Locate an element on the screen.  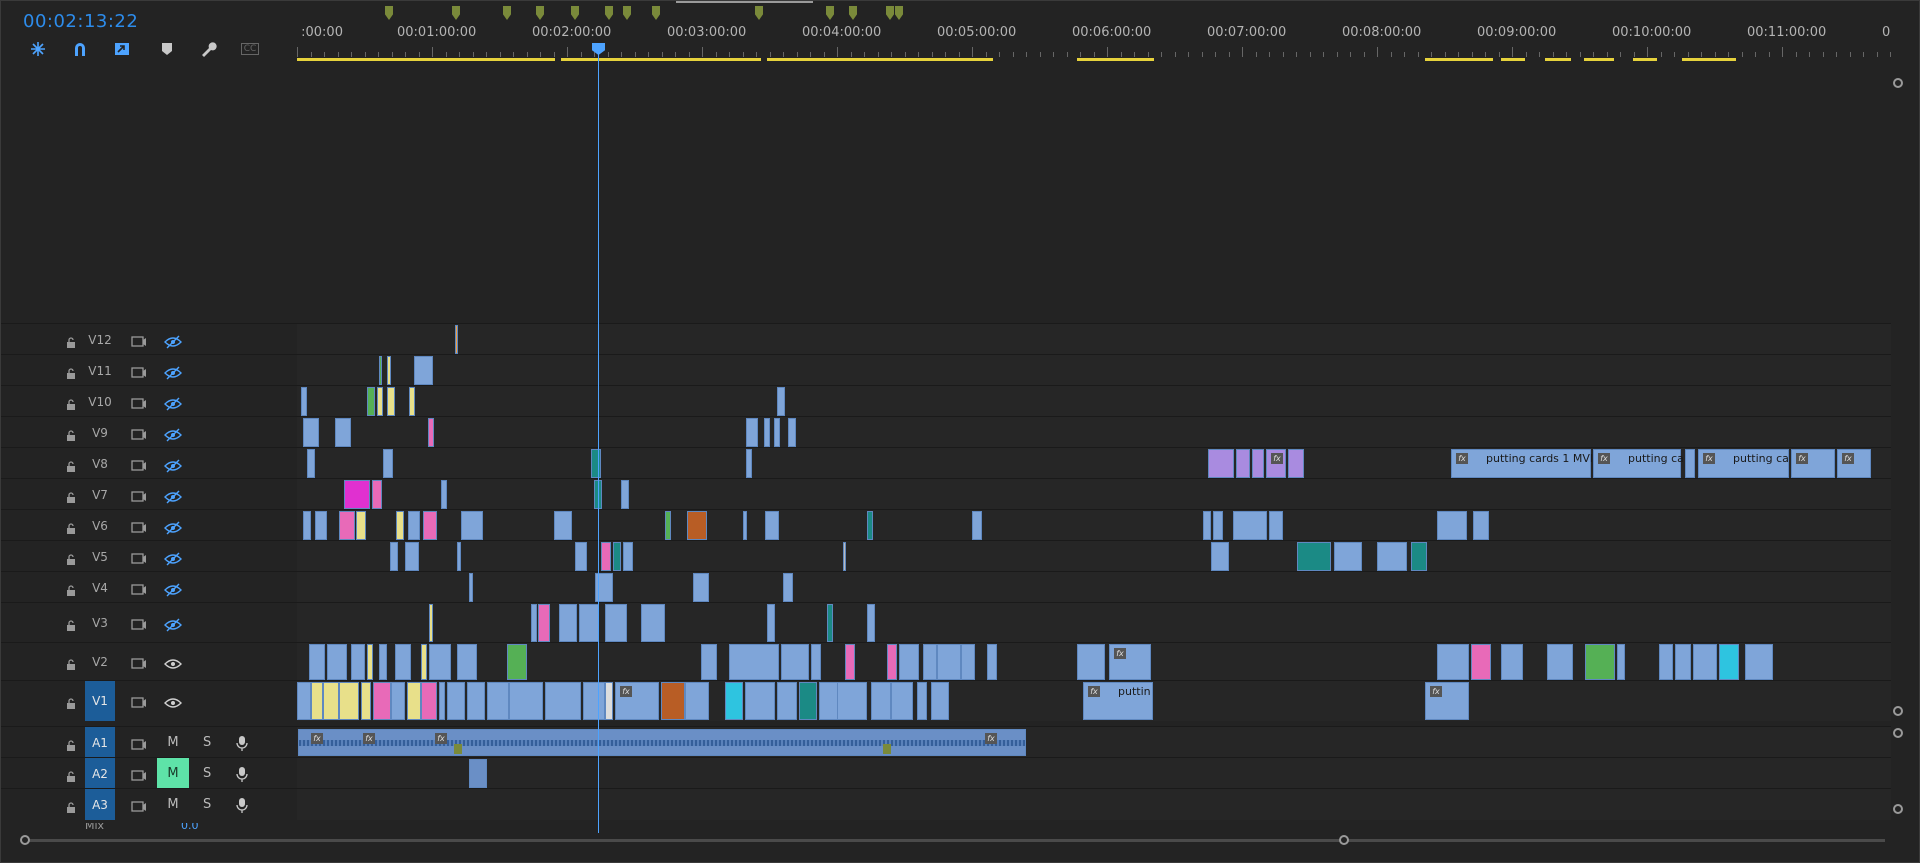
track-name: V4 is located at coordinates (100, 587).